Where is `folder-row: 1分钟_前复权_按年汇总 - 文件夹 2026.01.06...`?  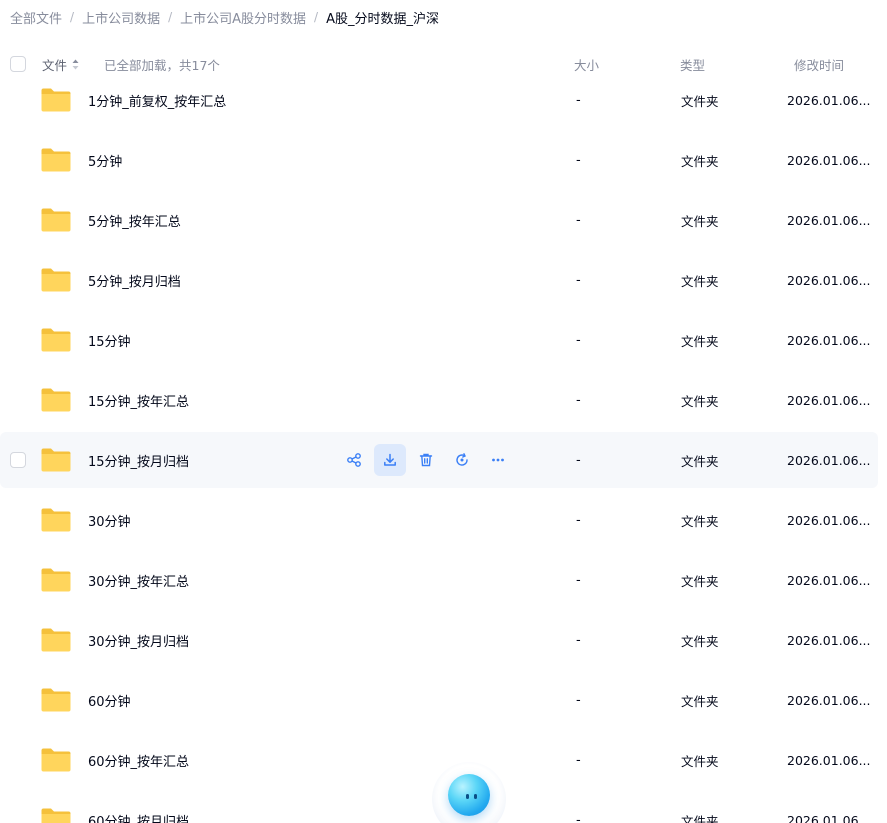
folder-row: 1分钟_前复权_按年汇总 - 文件夹 2026.01.06... is located at coordinates (439, 100).